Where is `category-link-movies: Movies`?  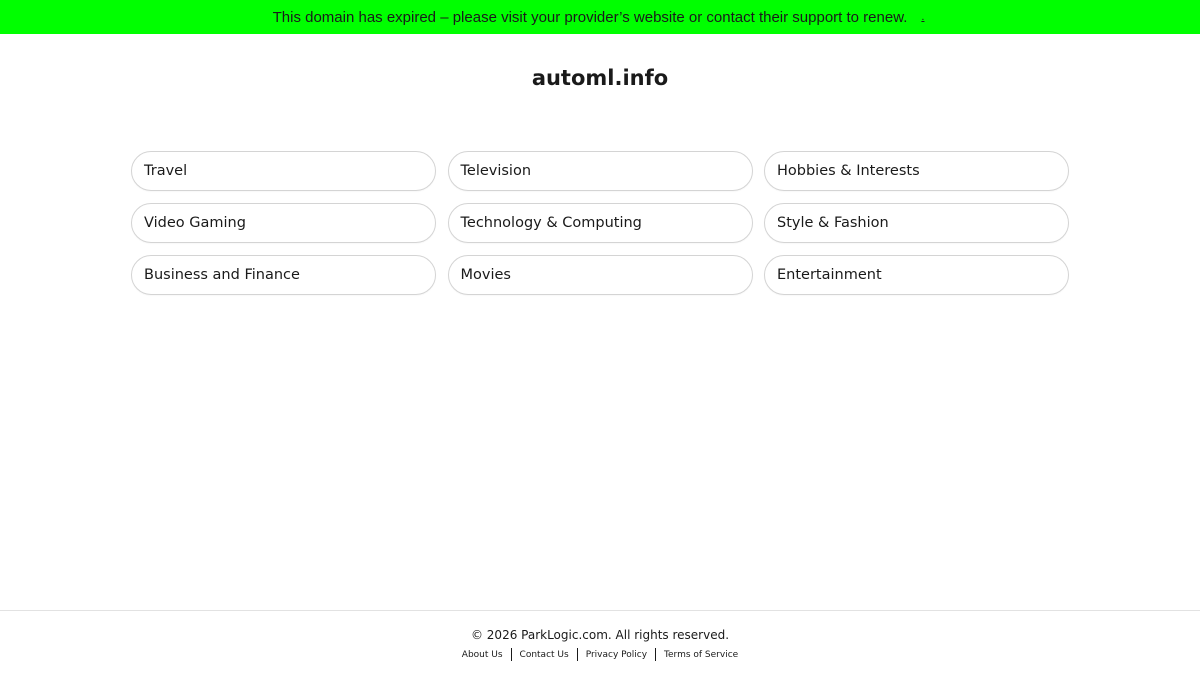
category-link-movies: Movies is located at coordinates (600, 275).